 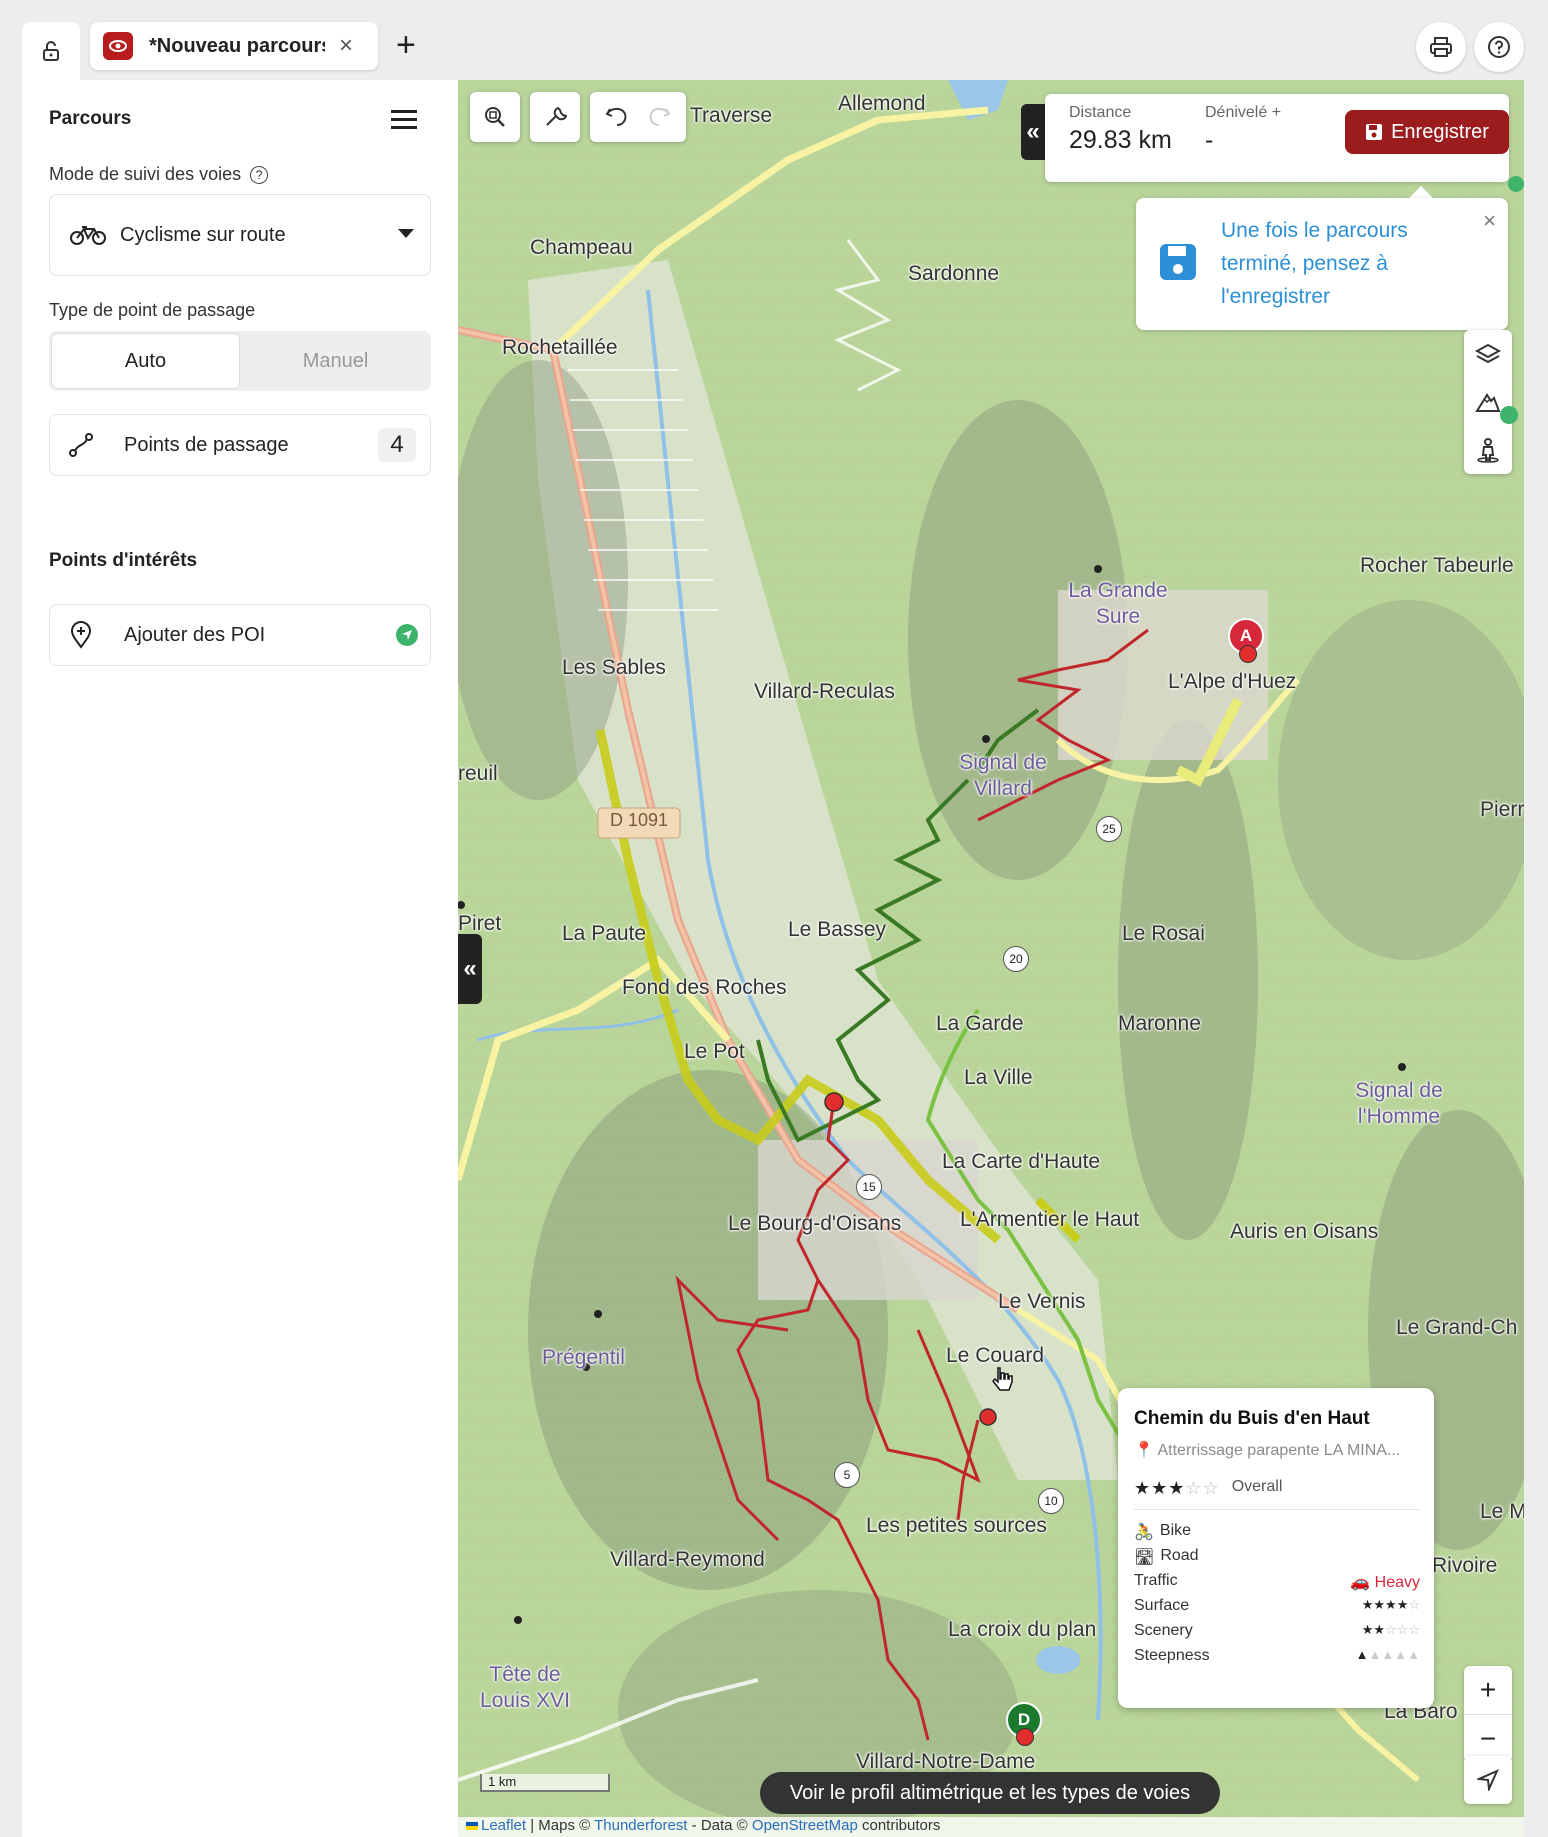 I want to click on tab-bar: *Nouveau parcours × +, so click(x=774, y=40).